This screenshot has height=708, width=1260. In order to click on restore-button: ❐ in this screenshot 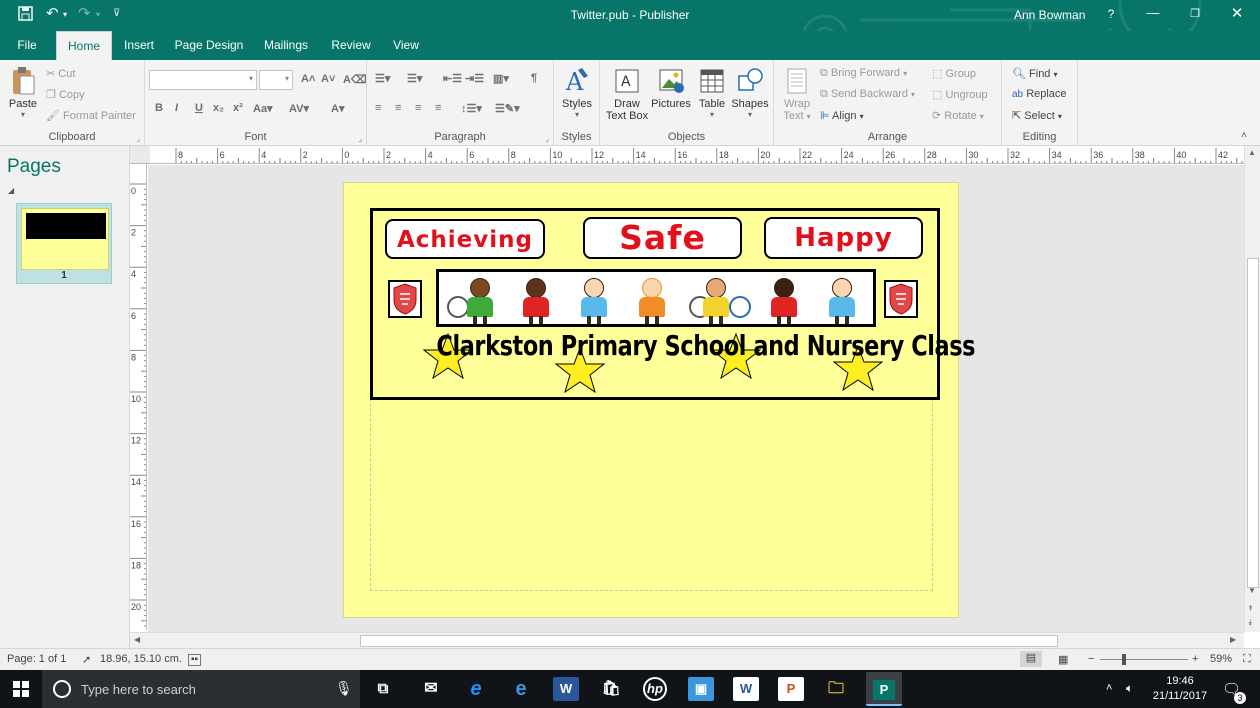, I will do `click(1195, 13)`.